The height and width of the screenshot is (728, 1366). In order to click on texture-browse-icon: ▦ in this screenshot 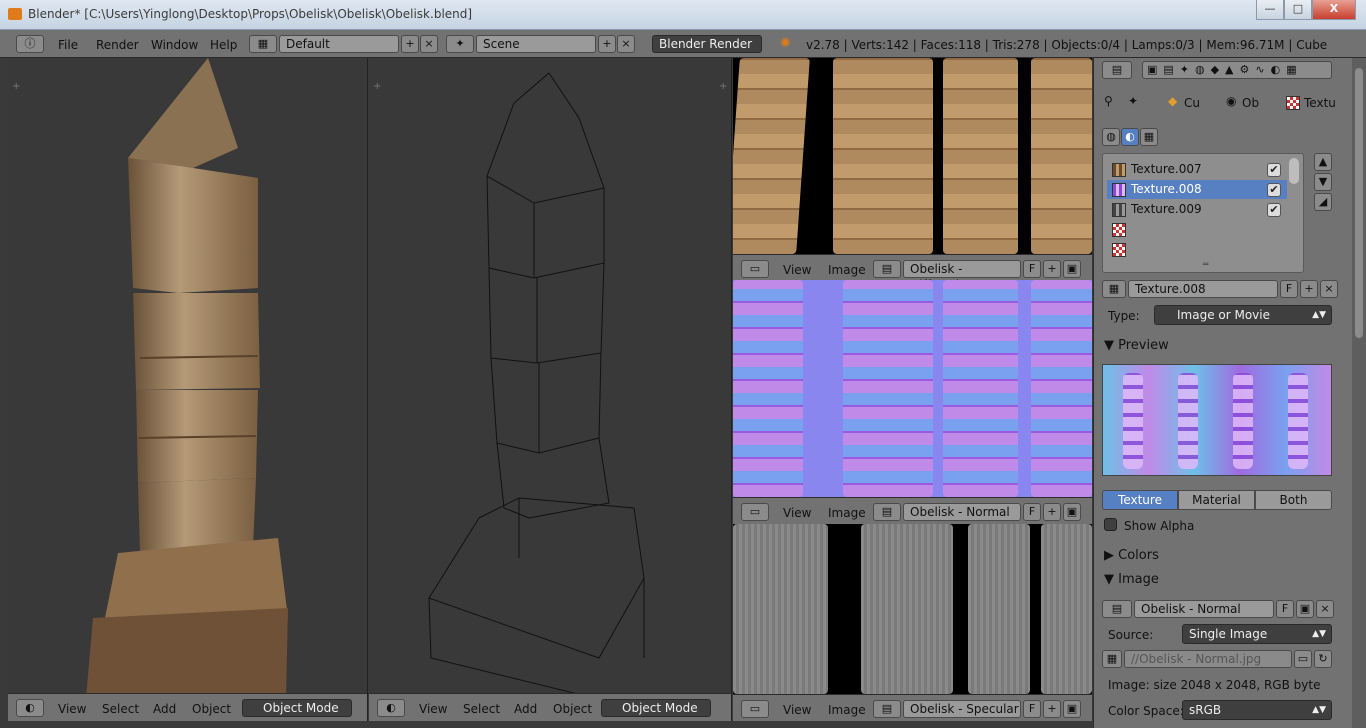, I will do `click(1114, 289)`.